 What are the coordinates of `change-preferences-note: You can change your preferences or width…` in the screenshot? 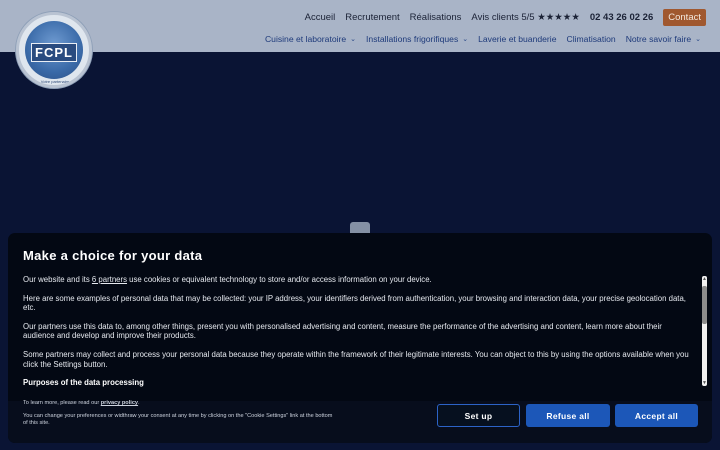 It's located at (178, 419).